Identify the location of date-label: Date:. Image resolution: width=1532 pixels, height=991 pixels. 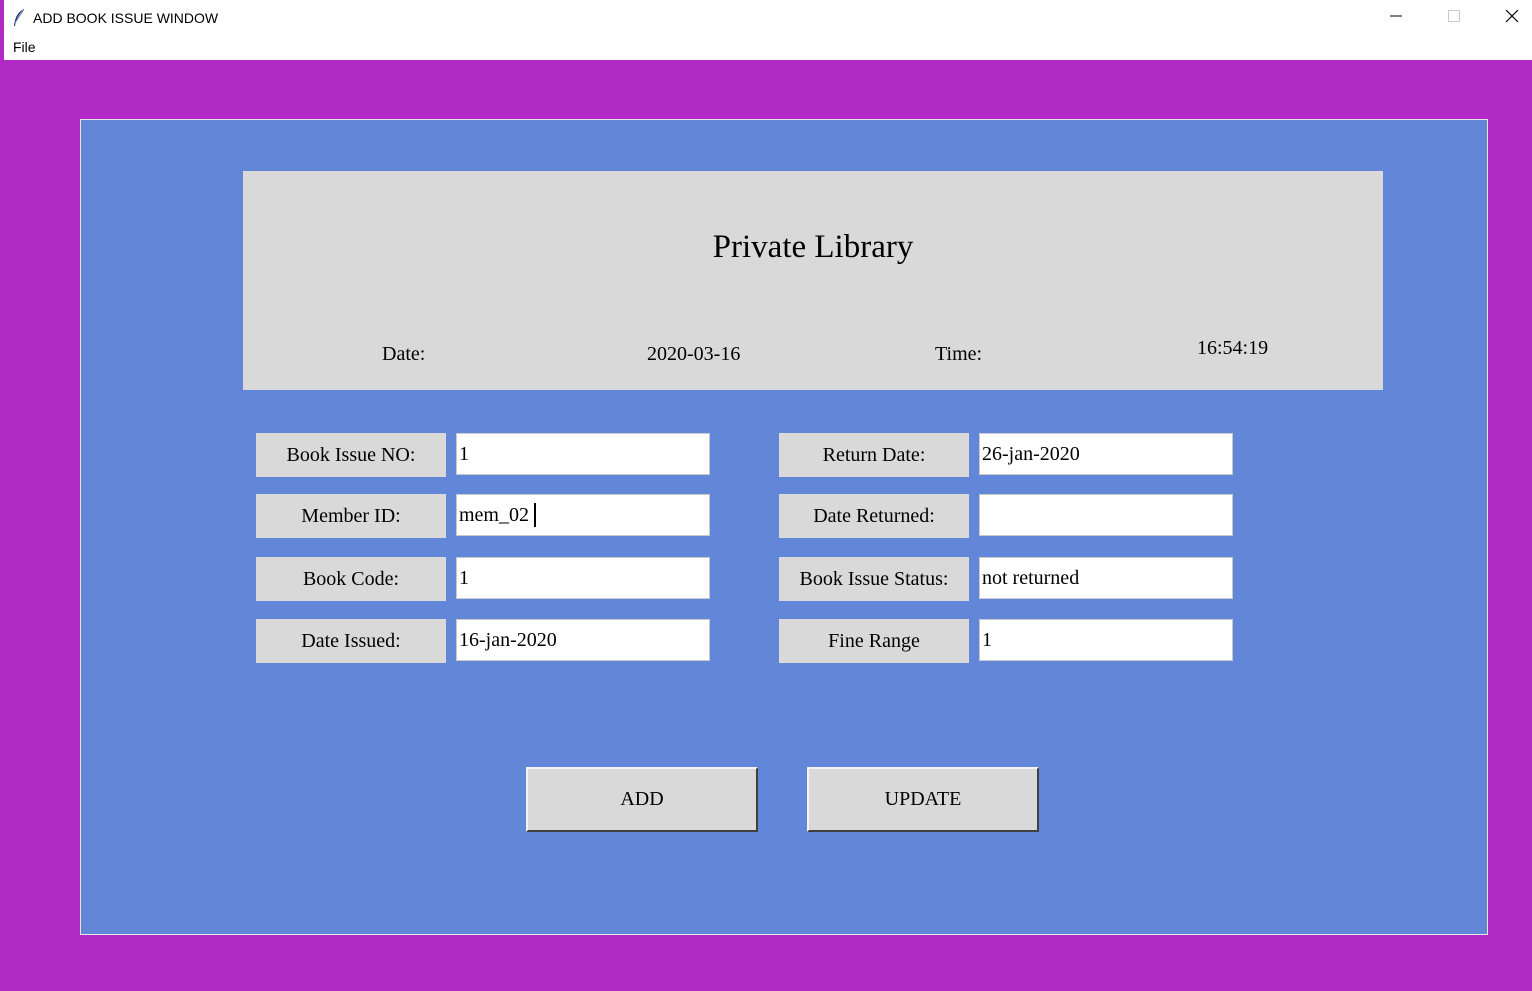
(404, 354).